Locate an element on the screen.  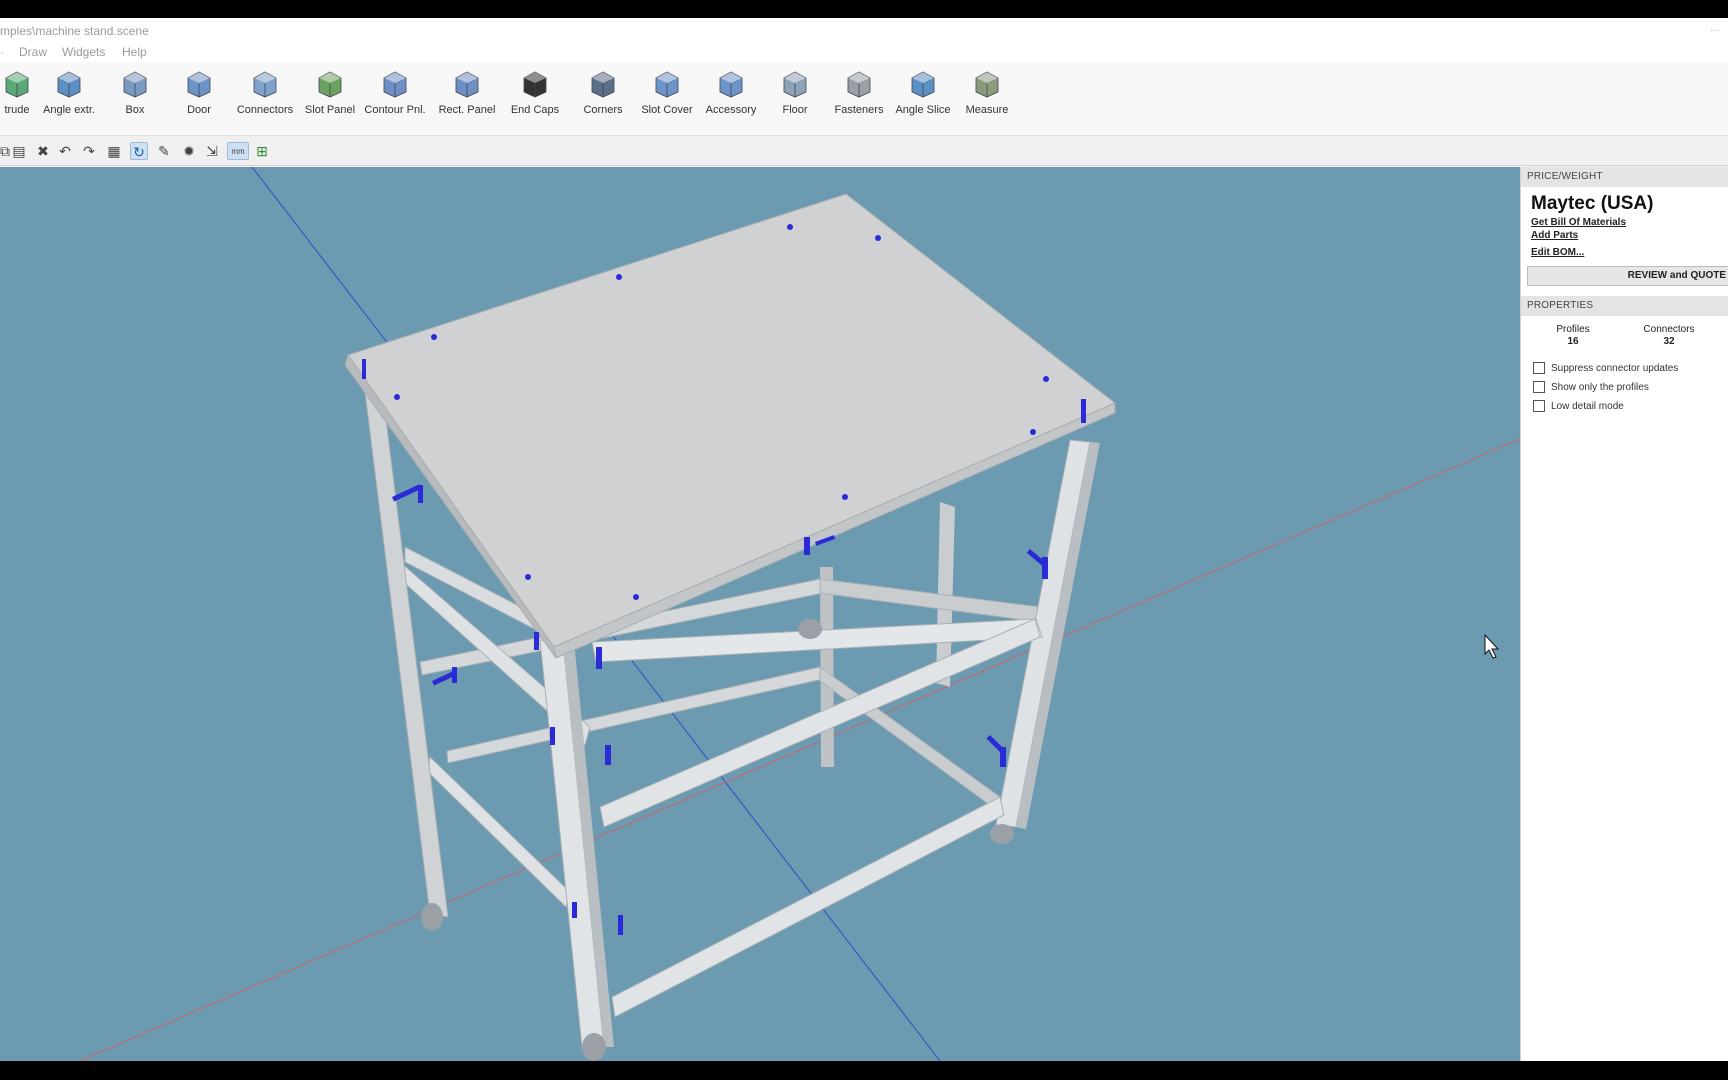
accessory-icon is located at coordinates (731, 84).